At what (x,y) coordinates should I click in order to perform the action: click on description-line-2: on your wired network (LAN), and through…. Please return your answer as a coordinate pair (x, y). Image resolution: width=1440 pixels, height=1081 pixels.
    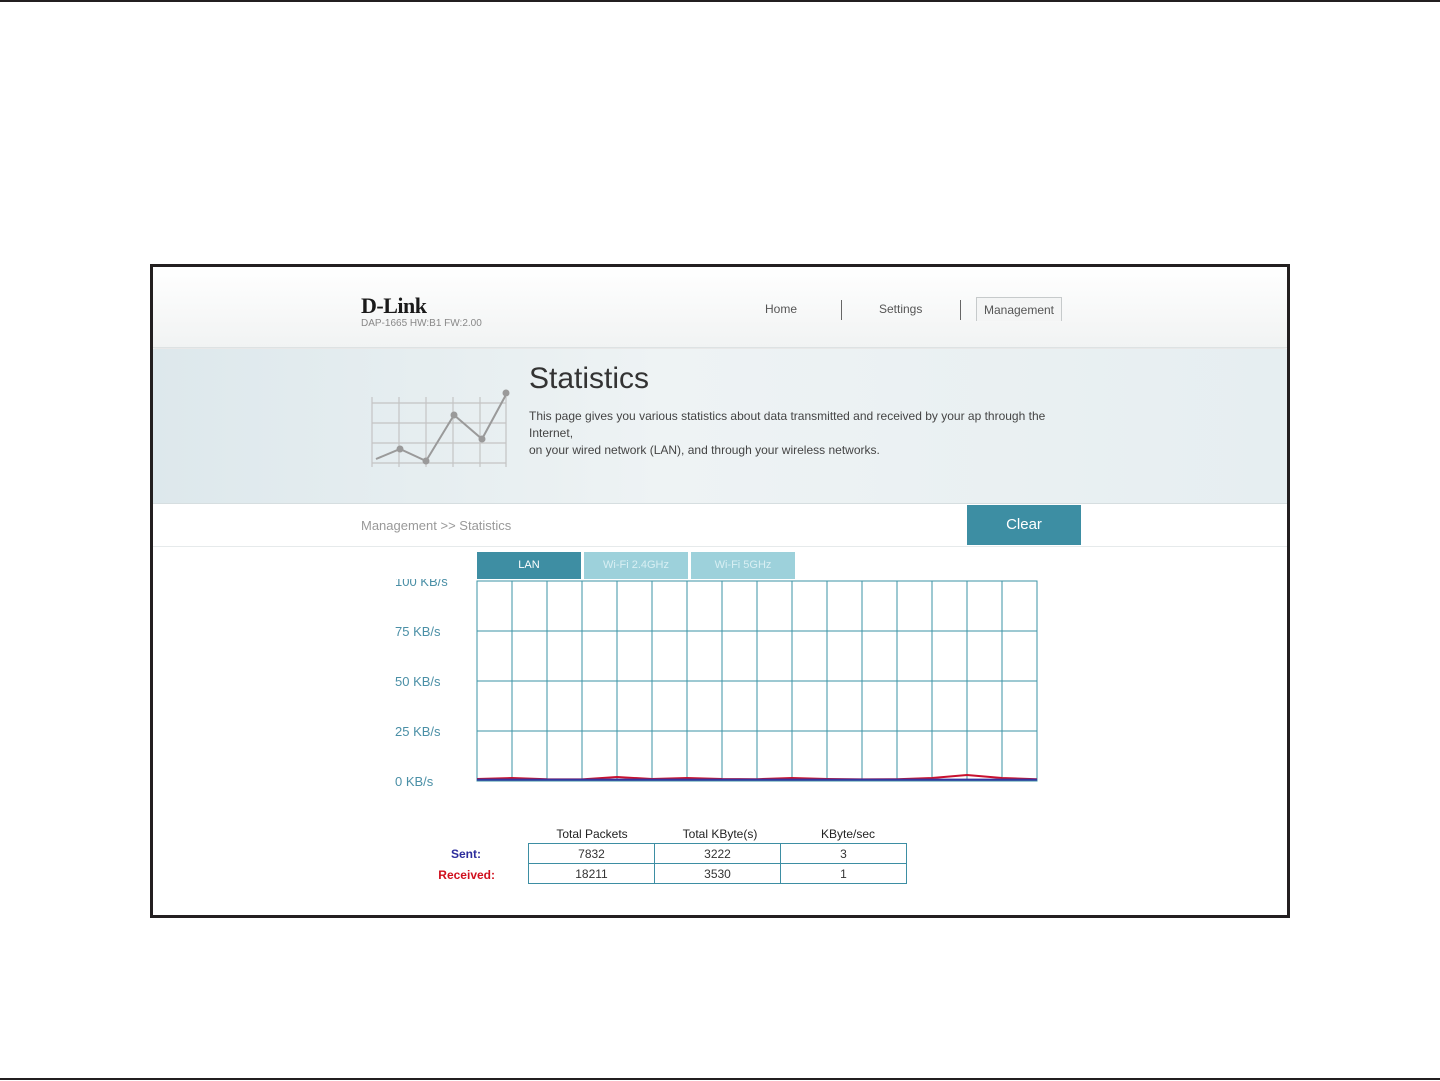
    Looking at the image, I should click on (704, 450).